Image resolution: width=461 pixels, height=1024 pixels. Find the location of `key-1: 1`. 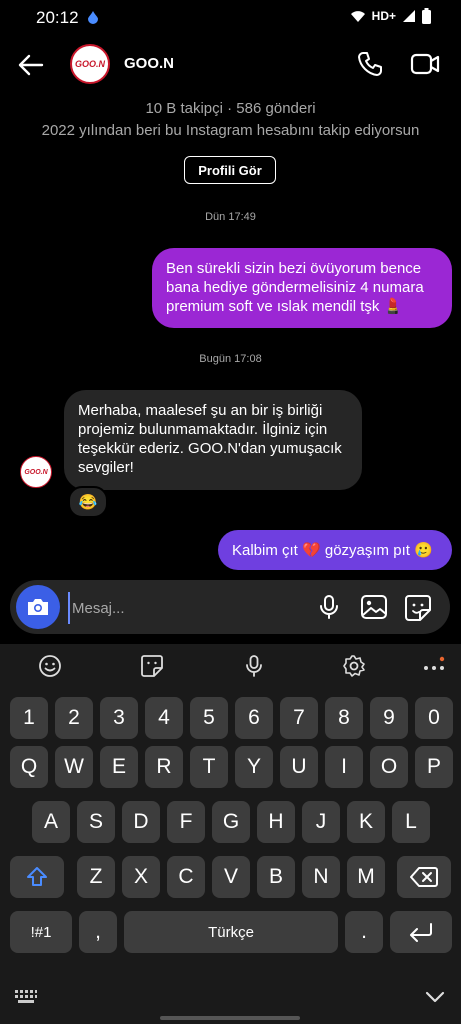

key-1: 1 is located at coordinates (29, 718).